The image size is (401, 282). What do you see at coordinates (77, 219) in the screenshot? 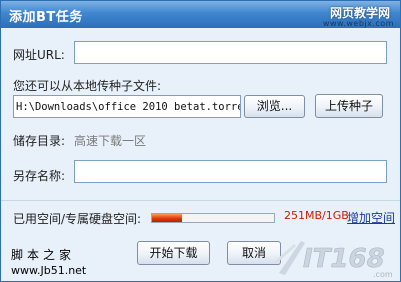
I see `space-label: 已用空间/专属硬盘空间:` at bounding box center [77, 219].